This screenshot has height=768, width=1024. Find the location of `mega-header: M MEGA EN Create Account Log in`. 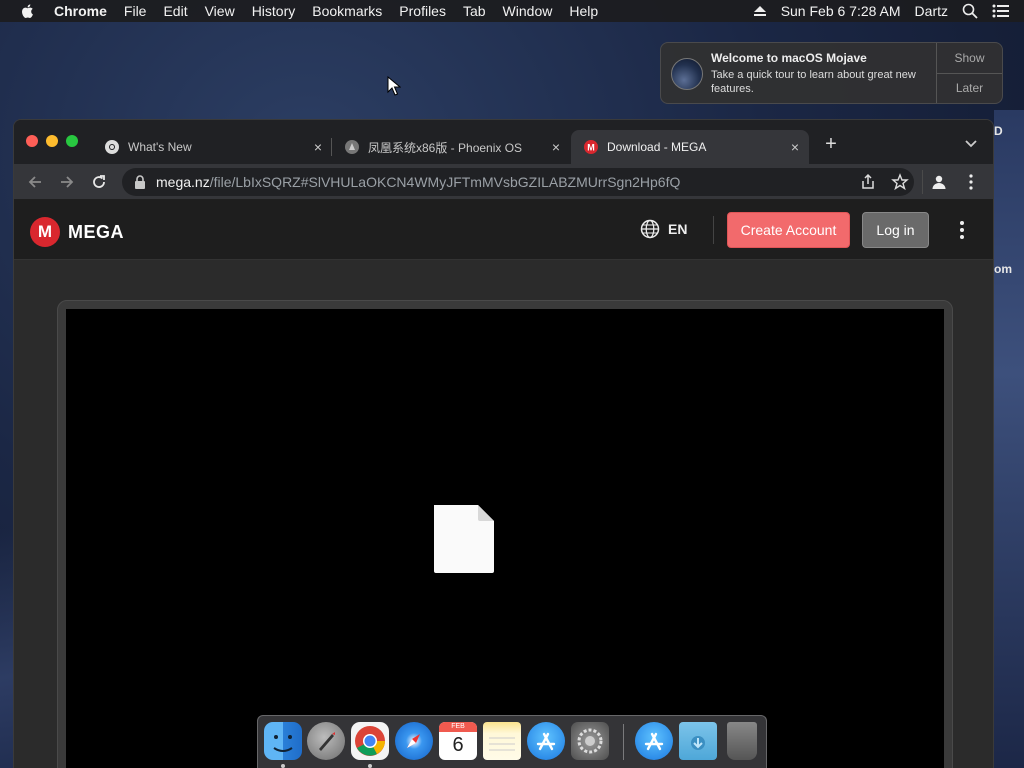

mega-header: M MEGA EN Create Account Log in is located at coordinates (503, 230).